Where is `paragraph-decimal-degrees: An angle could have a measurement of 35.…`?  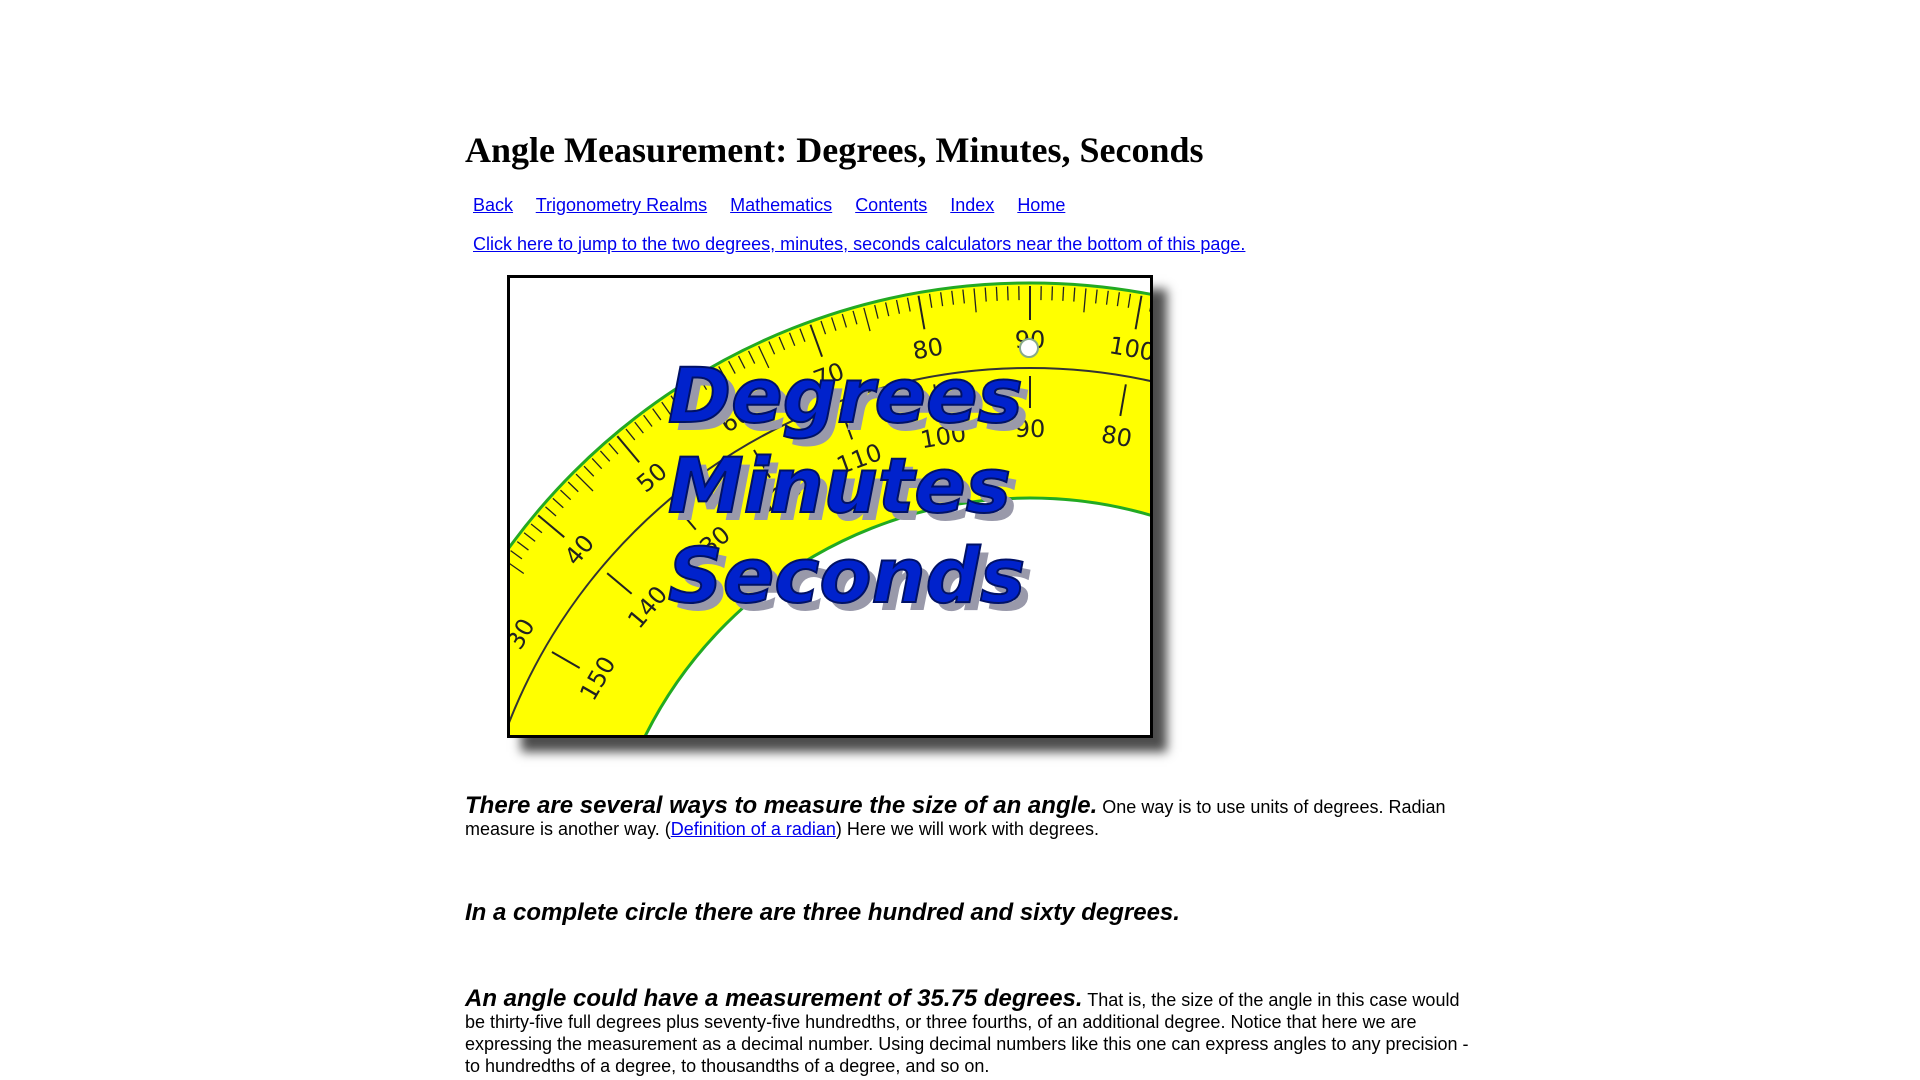
paragraph-decimal-degrees: An angle could have a measurement of 35.… is located at coordinates (970, 1031).